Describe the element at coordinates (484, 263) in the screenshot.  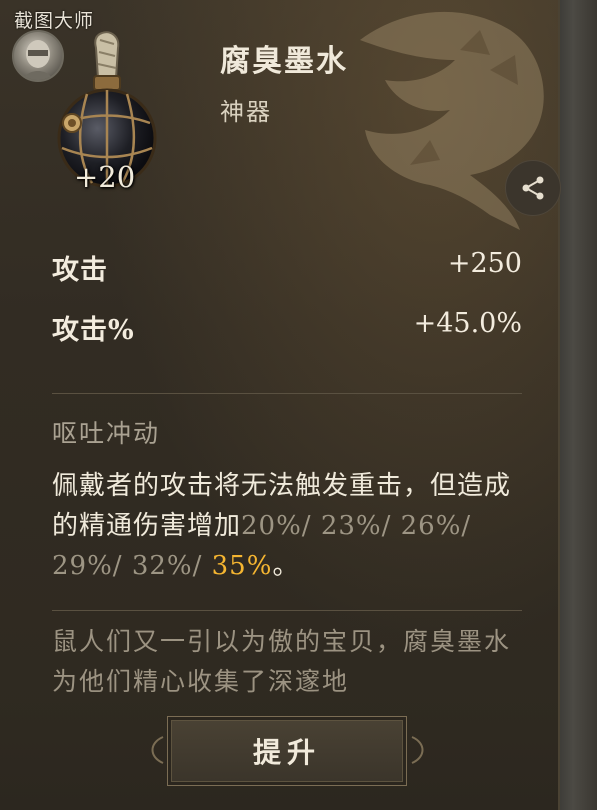
I see `stat-value: +250` at that location.